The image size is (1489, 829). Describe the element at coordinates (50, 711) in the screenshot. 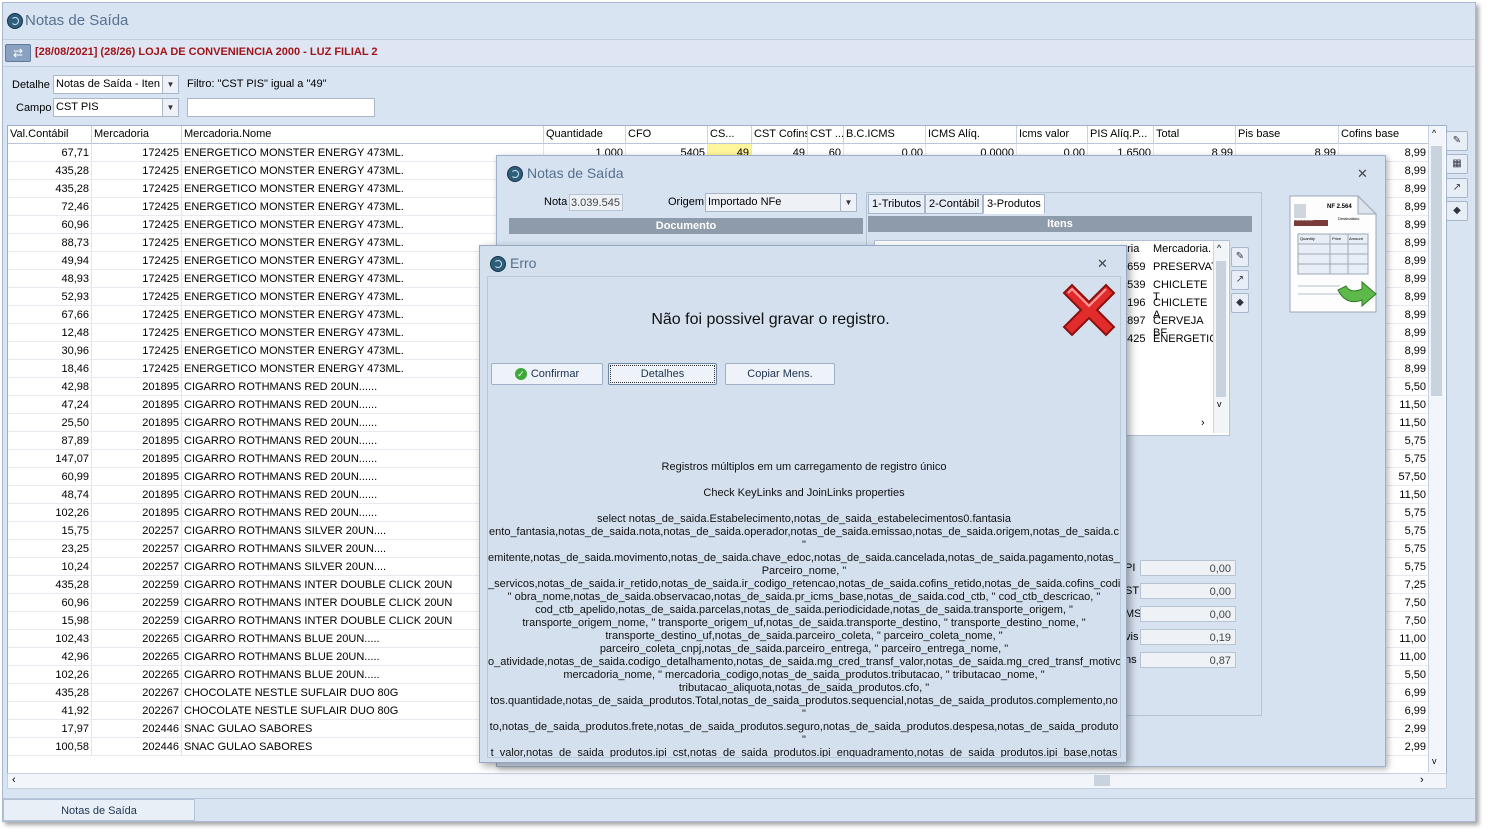

I see `val-contabil-cell: 41,92` at that location.